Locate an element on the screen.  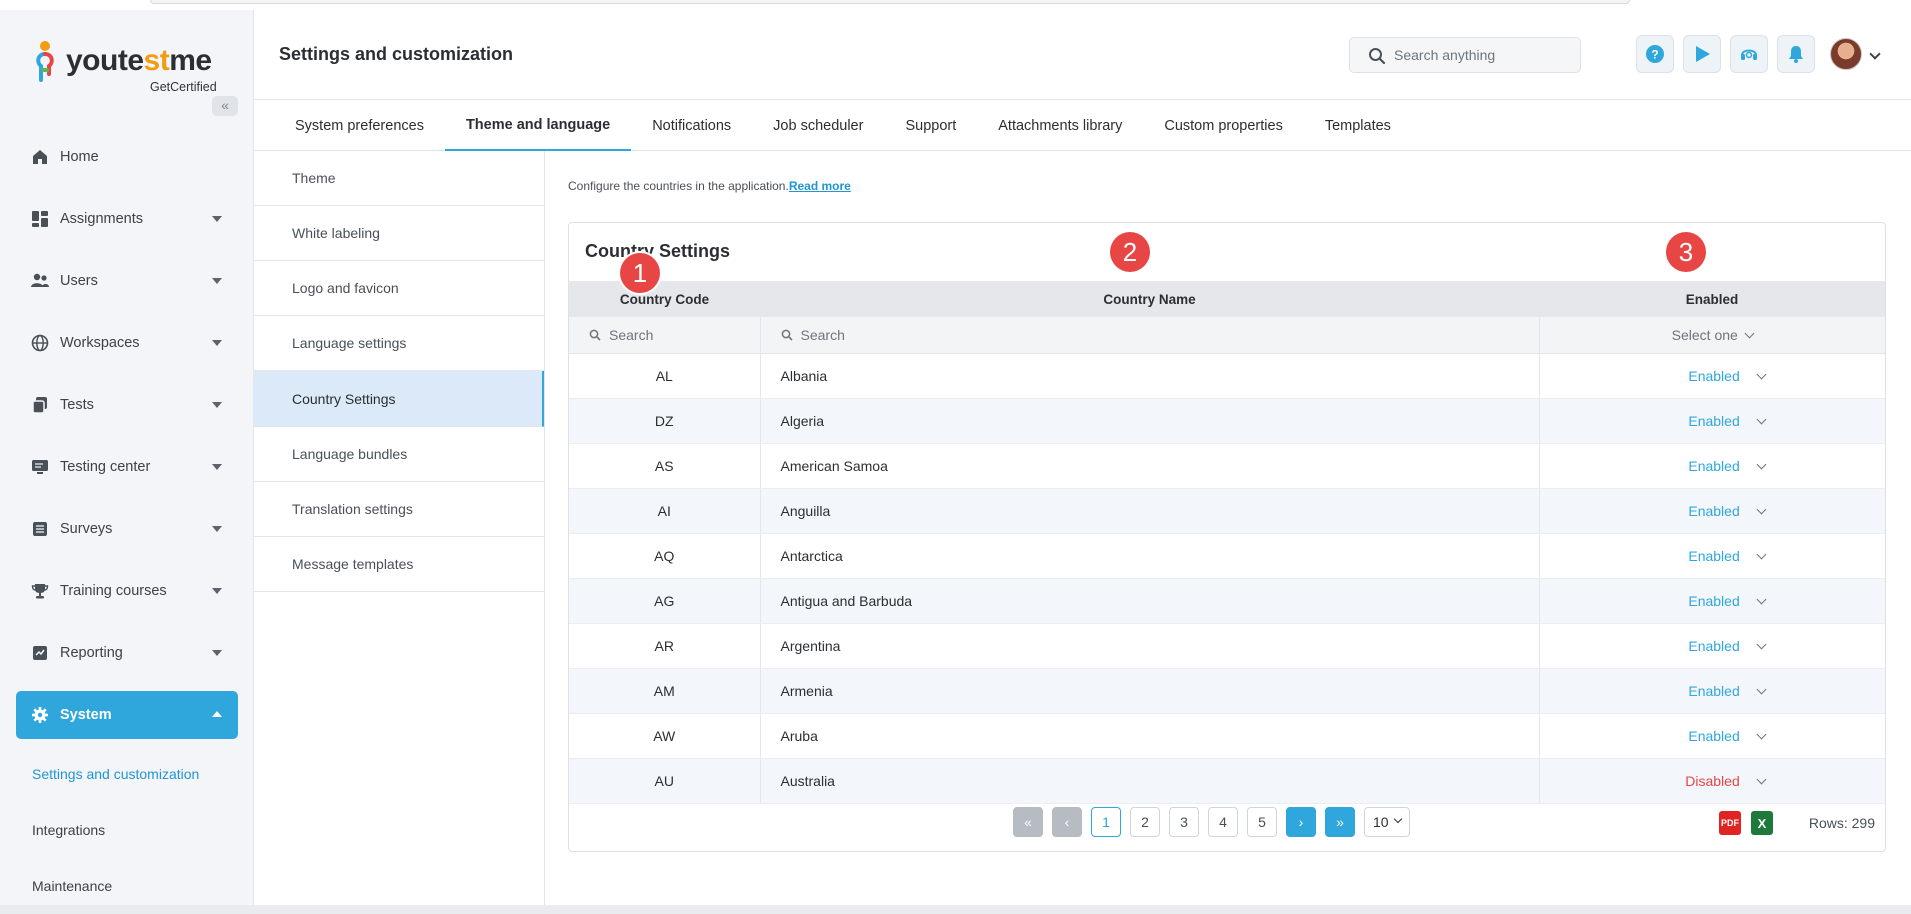
global-search is located at coordinates (1465, 55).